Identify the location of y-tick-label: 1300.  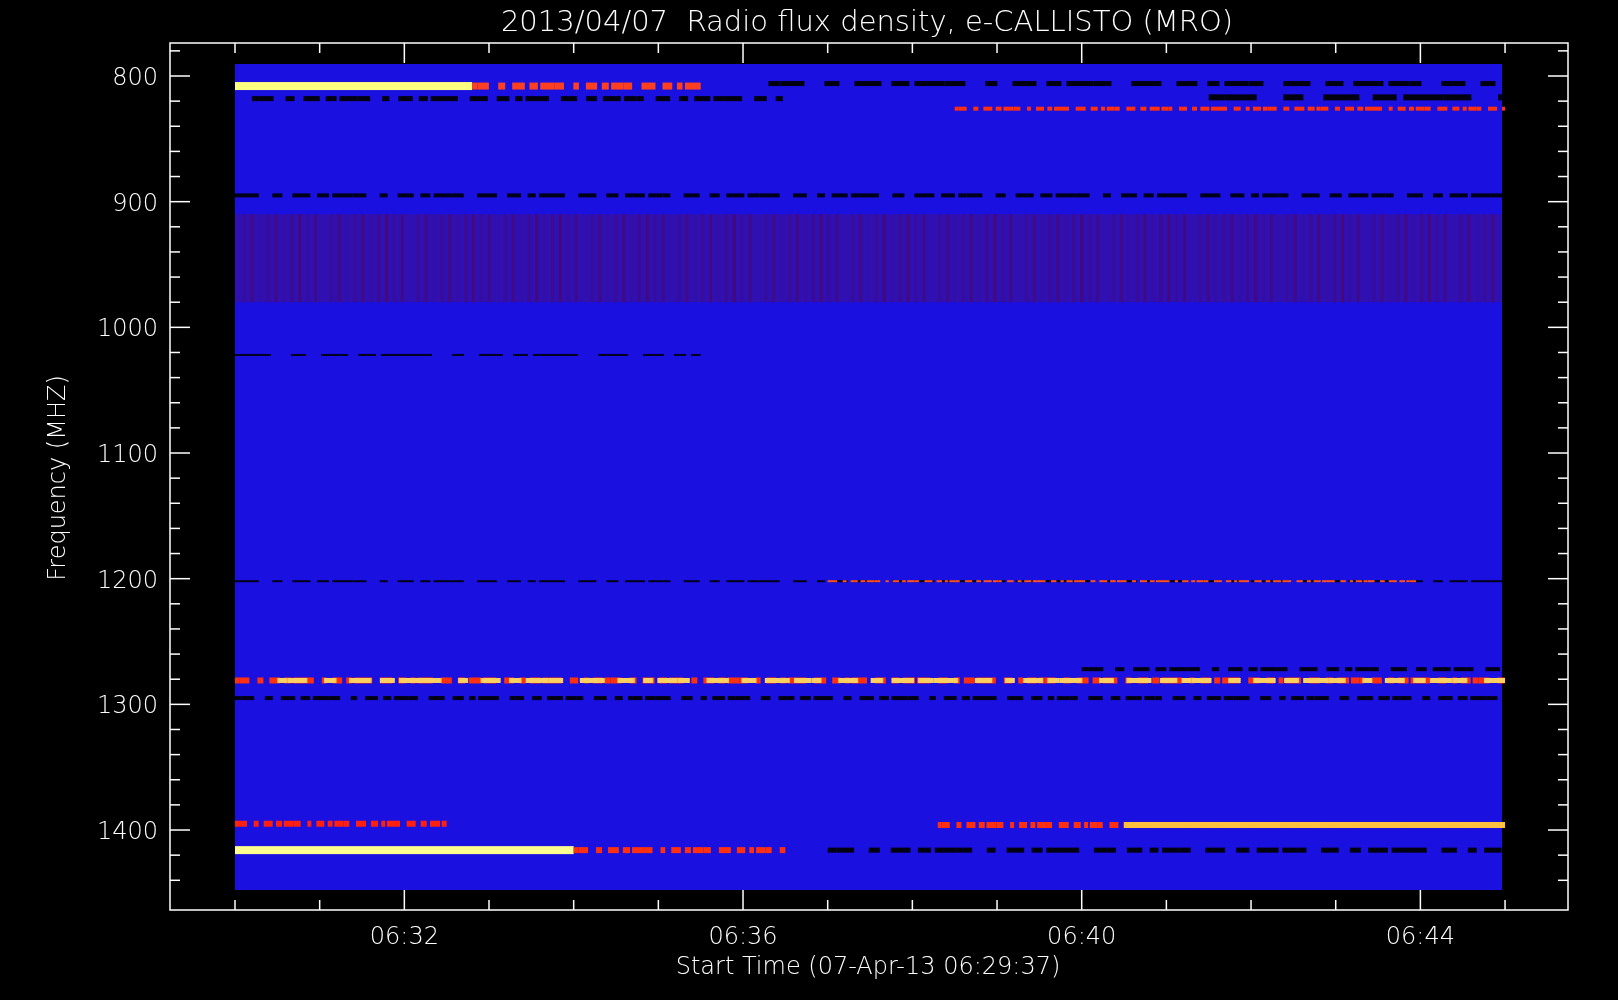
(127, 705).